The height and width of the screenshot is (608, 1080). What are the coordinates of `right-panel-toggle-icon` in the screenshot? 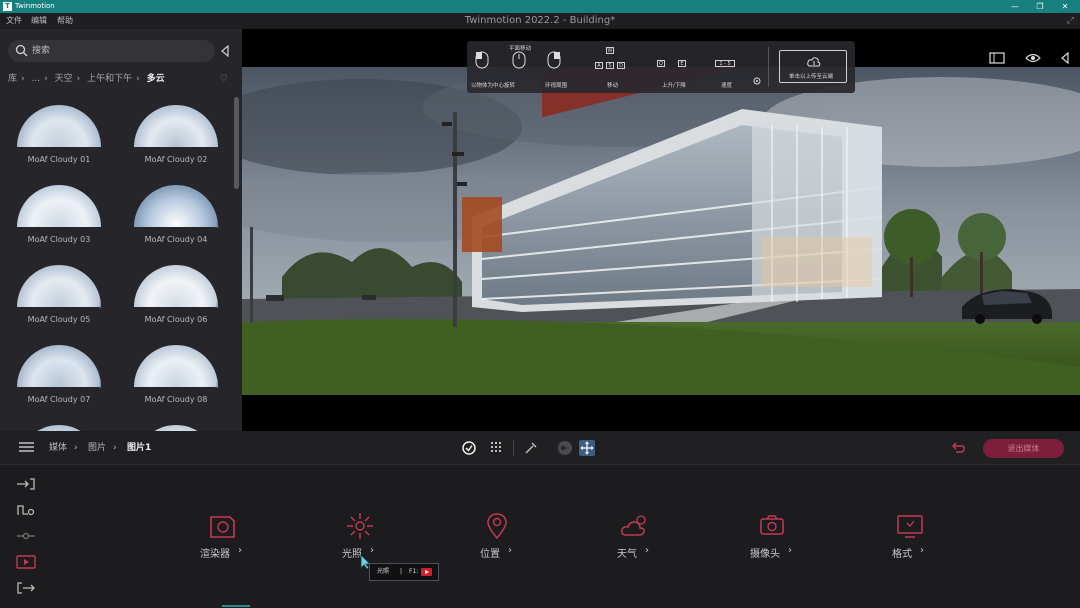 It's located at (1065, 58).